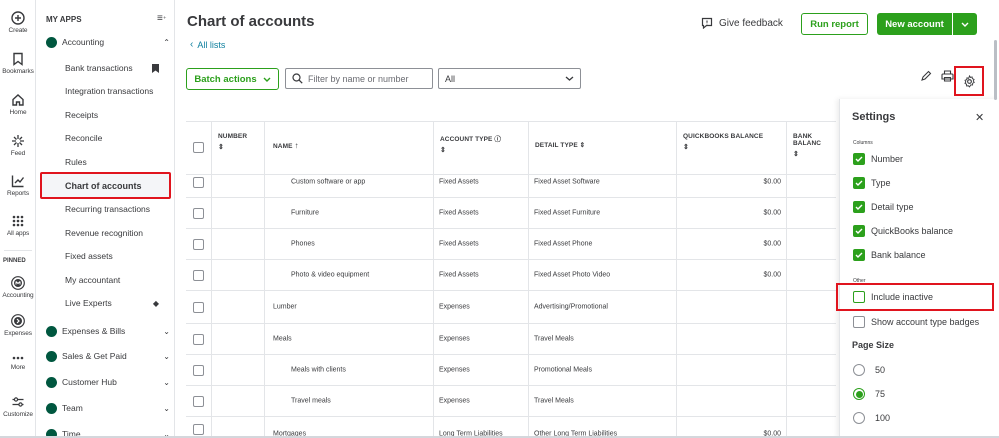 This screenshot has width=999, height=438. I want to click on sidebar-item-receipts: Receipts, so click(117, 115).